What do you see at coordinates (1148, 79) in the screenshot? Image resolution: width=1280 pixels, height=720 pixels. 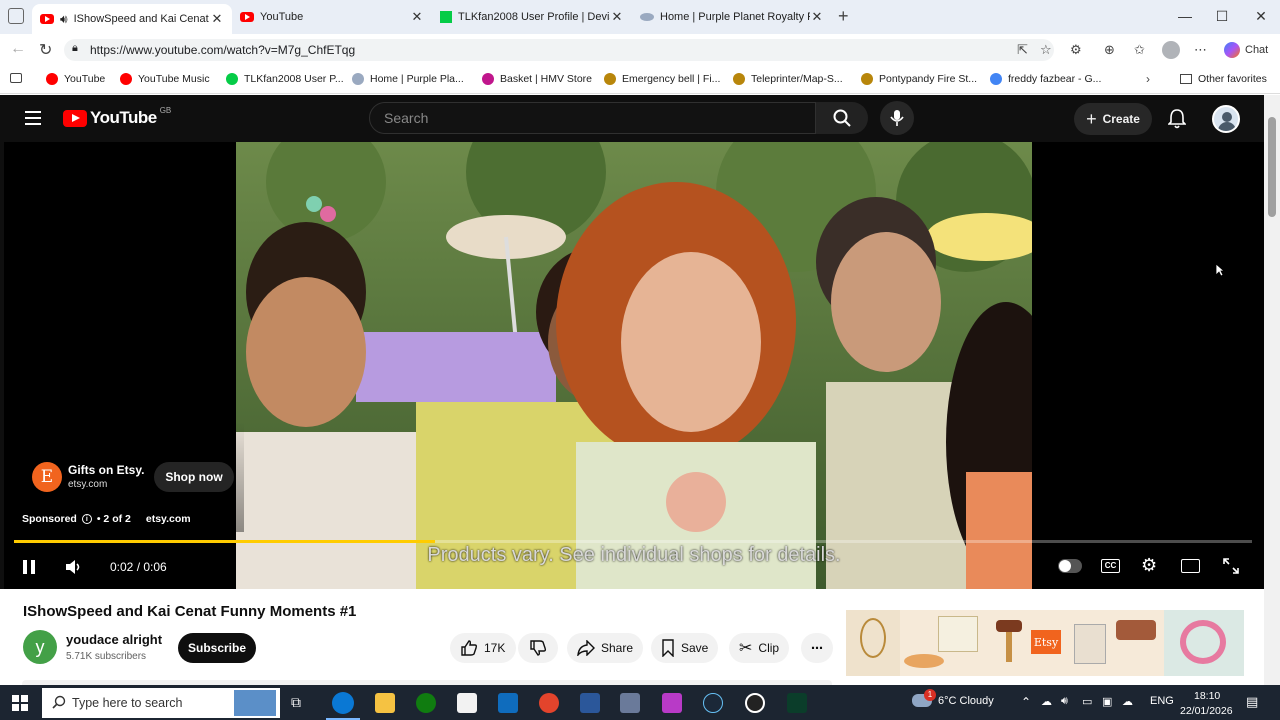 I see `bookmarks-overflow-icon: ›` at bounding box center [1148, 79].